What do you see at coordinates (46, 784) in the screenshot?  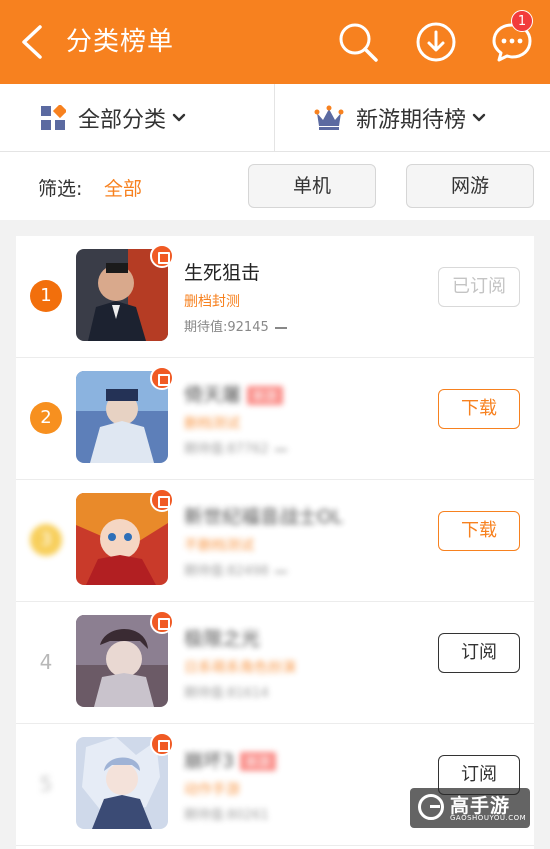 I see `rank-number: 5` at bounding box center [46, 784].